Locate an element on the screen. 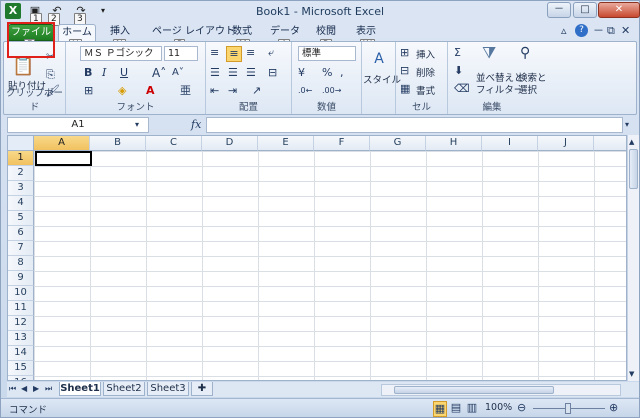 The height and width of the screenshot is (418, 640). horizontal-scrollbar is located at coordinates (501, 390).